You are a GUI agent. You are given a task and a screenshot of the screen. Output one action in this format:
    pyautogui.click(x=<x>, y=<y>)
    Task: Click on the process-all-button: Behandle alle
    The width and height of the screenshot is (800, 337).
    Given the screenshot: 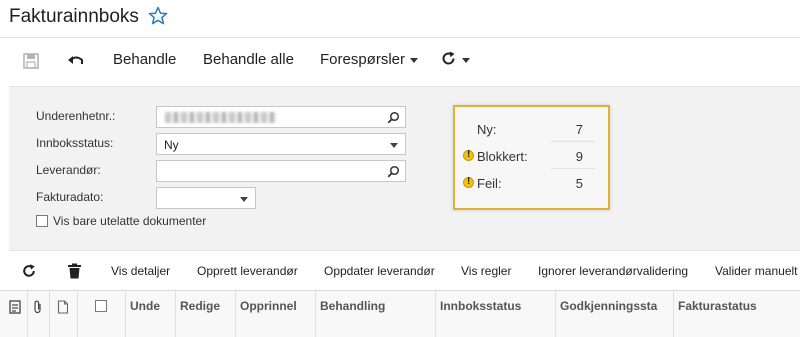 What is the action you would take?
    pyautogui.click(x=248, y=59)
    